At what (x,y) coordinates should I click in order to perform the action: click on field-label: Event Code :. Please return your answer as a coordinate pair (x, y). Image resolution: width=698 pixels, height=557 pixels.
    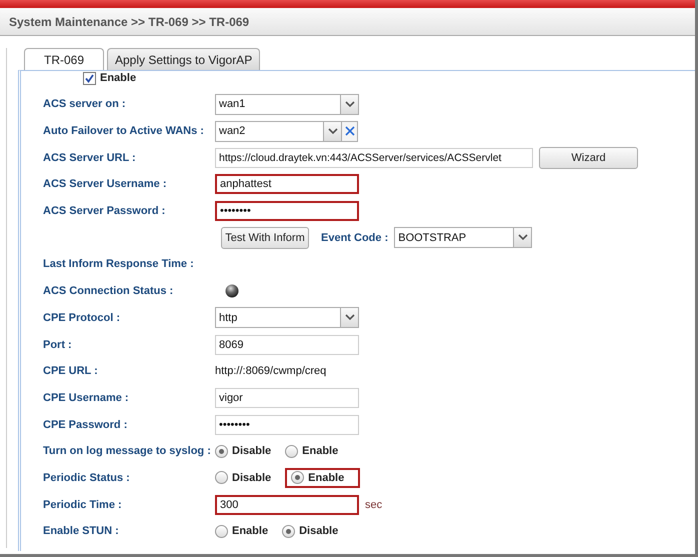
    Looking at the image, I should click on (354, 238).